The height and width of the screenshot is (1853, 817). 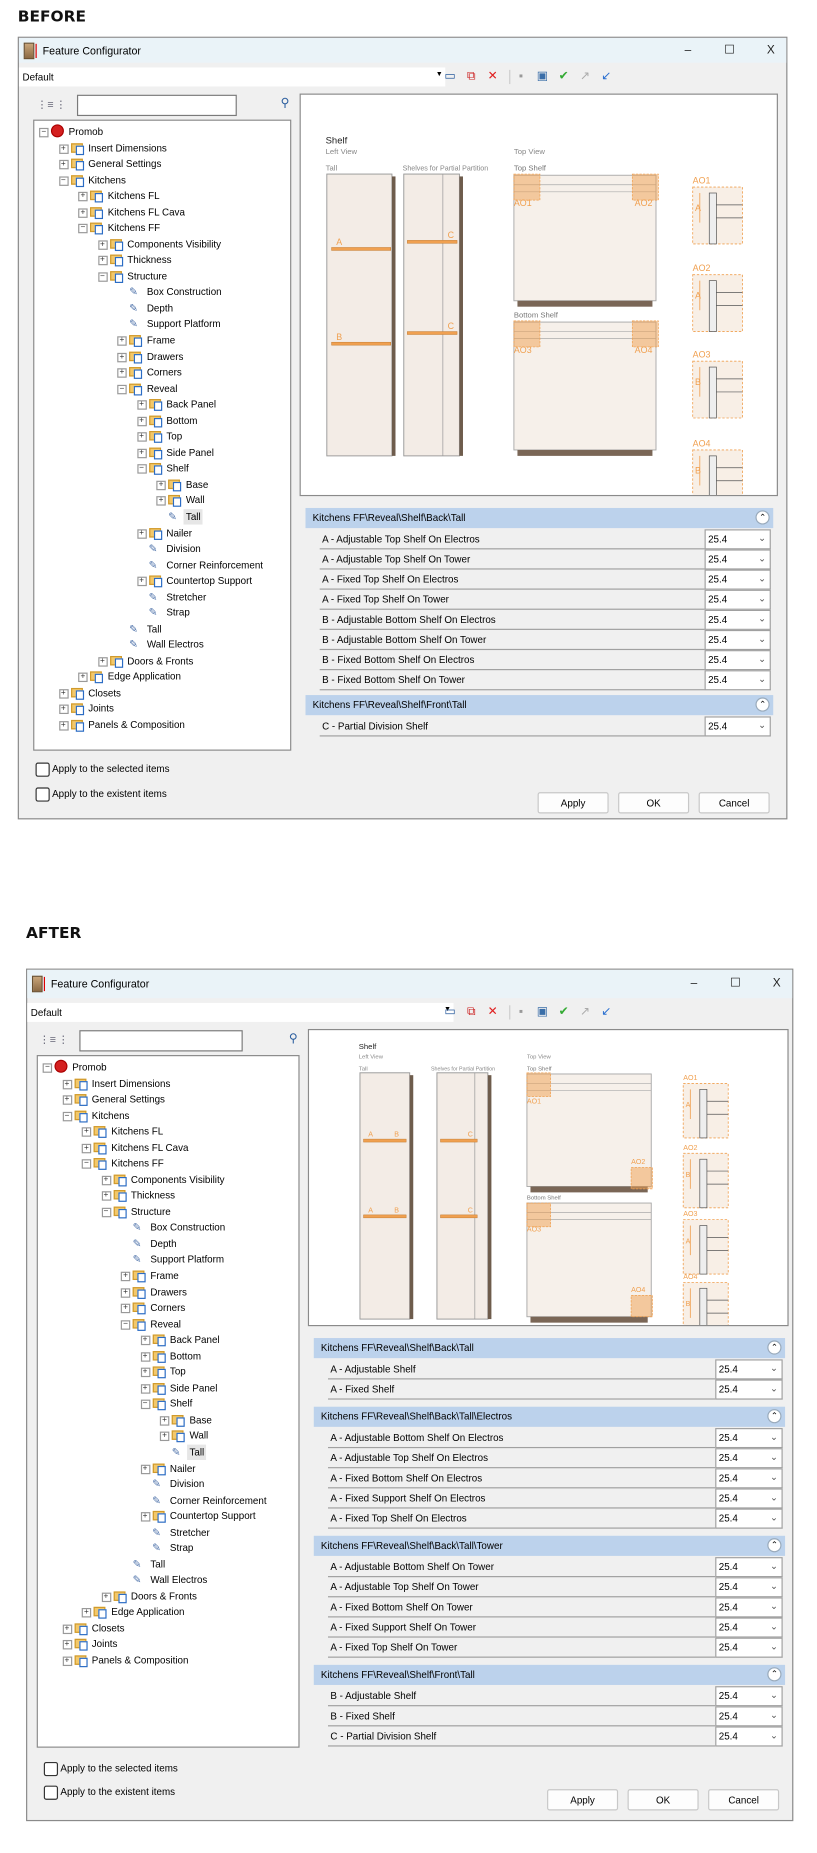 I want to click on copy-icon: ⧉, so click(x=471, y=77).